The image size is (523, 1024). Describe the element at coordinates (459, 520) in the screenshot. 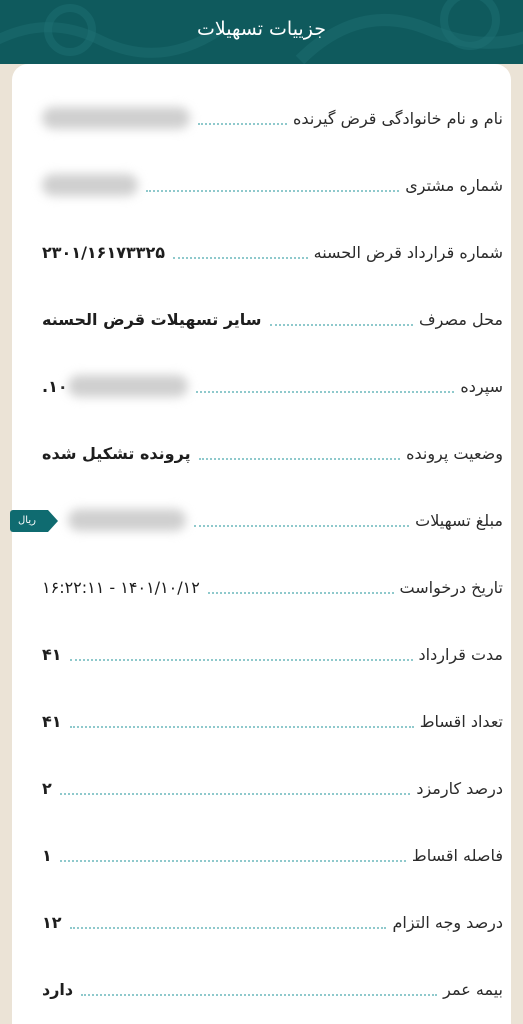

I see `row-label: مبلغ تسهیلات` at that location.